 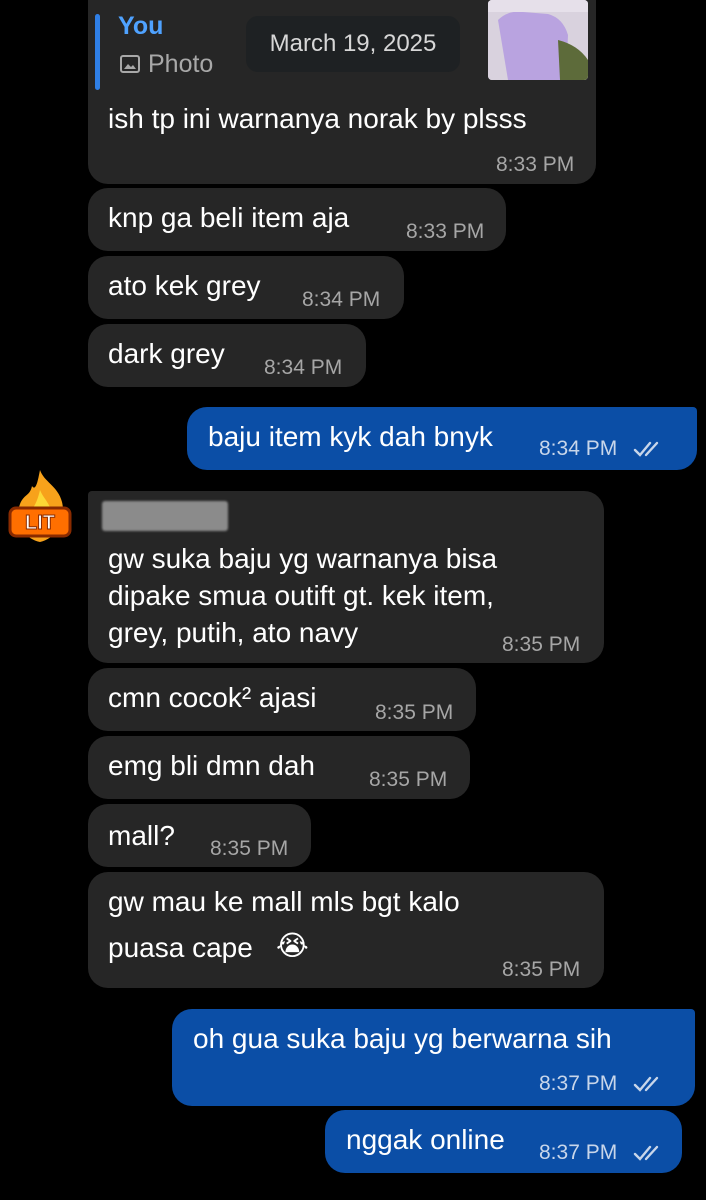 What do you see at coordinates (353, 44) in the screenshot?
I see `date-chip: March 19, 2025` at bounding box center [353, 44].